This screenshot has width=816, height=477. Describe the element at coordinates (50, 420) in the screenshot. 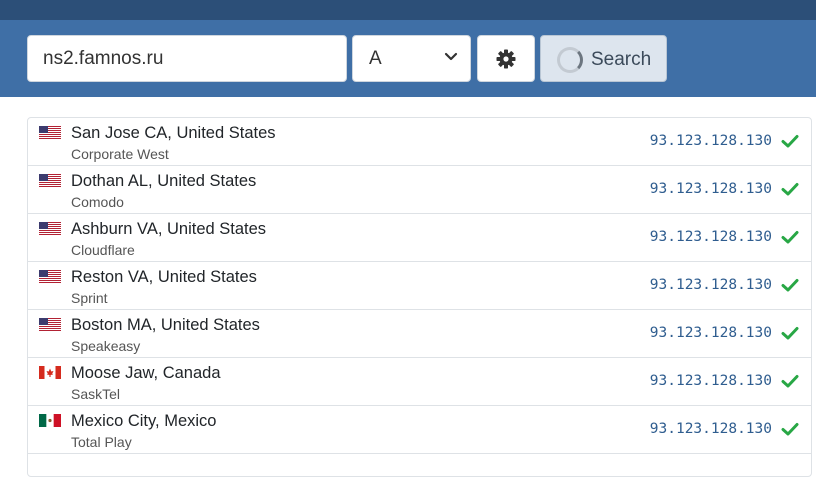

I see `mx-flag-icon` at that location.